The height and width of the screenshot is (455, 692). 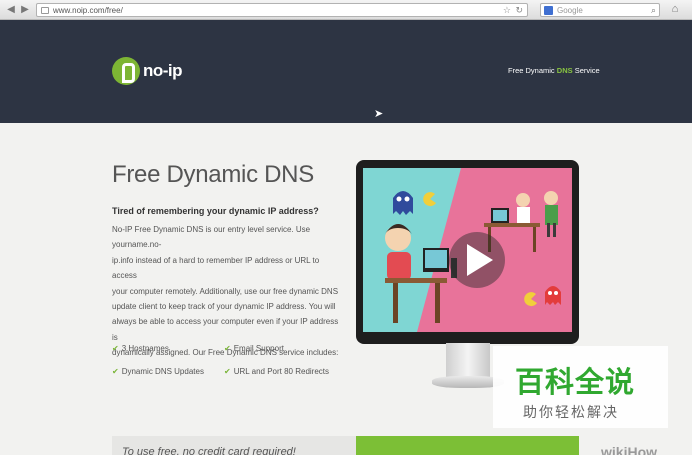 What do you see at coordinates (653, 10) in the screenshot?
I see `search-icon: ⌕` at bounding box center [653, 10].